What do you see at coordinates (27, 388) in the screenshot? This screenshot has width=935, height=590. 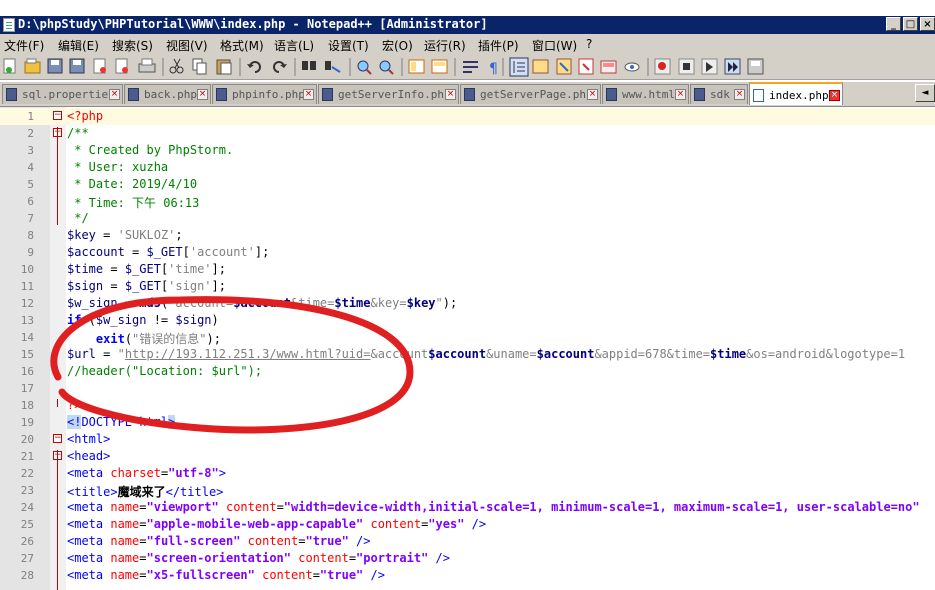 I see `line-number: 17` at bounding box center [27, 388].